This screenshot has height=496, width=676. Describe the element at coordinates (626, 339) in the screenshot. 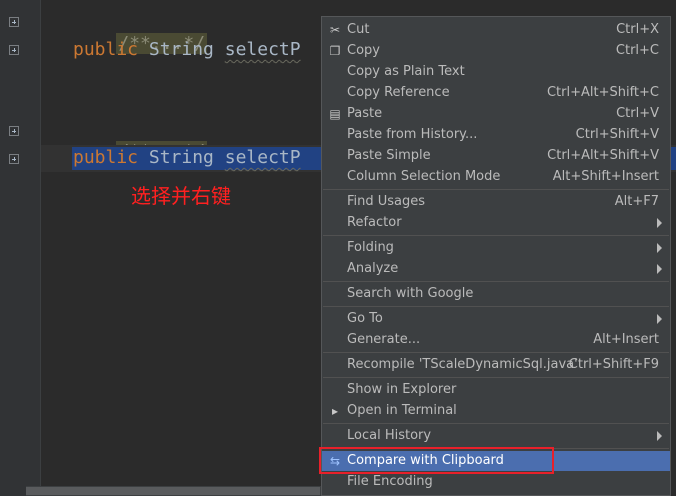

I see `menu-item-shortcut: Alt+Insert` at that location.